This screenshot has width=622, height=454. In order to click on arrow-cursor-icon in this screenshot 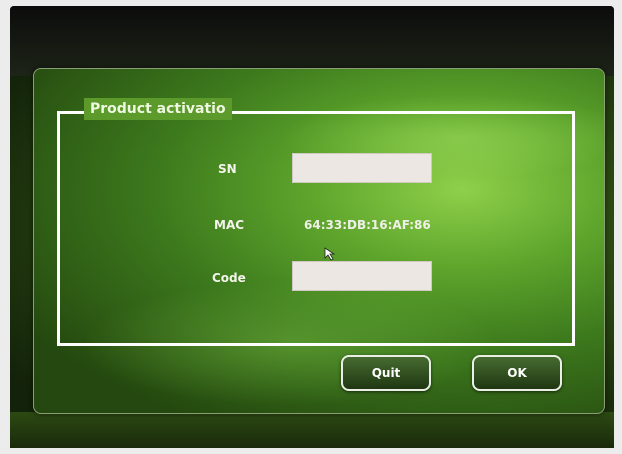, I will do `click(330, 255)`.